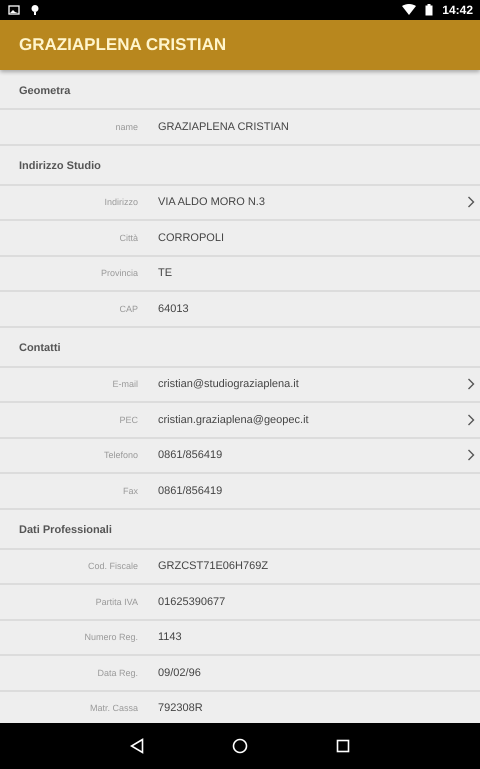  I want to click on field-value: TE, so click(166, 273).